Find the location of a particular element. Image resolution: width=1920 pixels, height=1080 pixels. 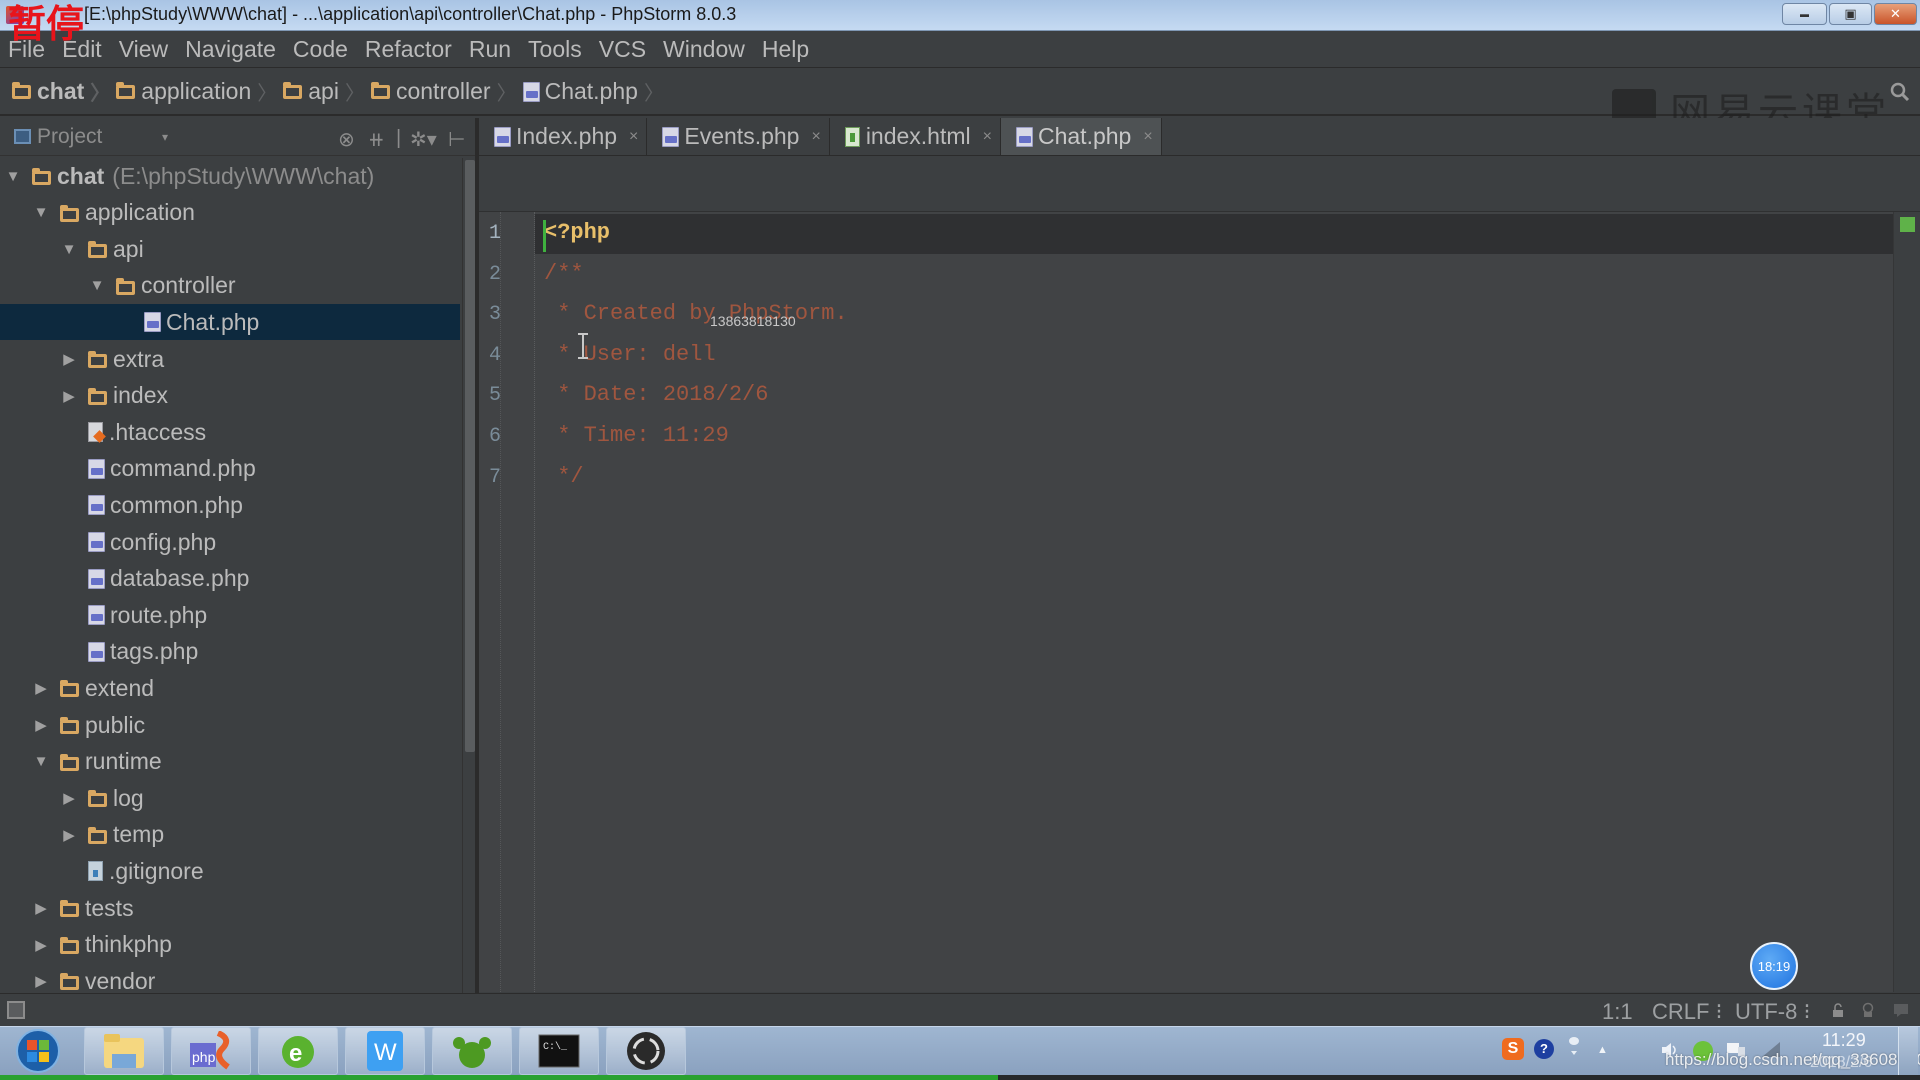

tree-item-tags-php: tags.php is located at coordinates (230, 652).